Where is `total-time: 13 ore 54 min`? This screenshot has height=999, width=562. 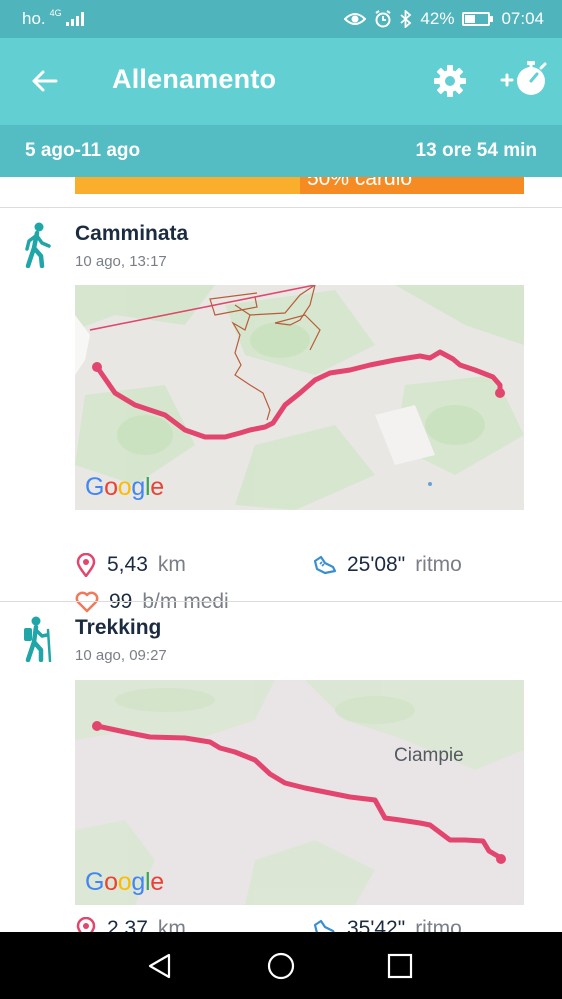 total-time: 13 ore 54 min is located at coordinates (476, 150).